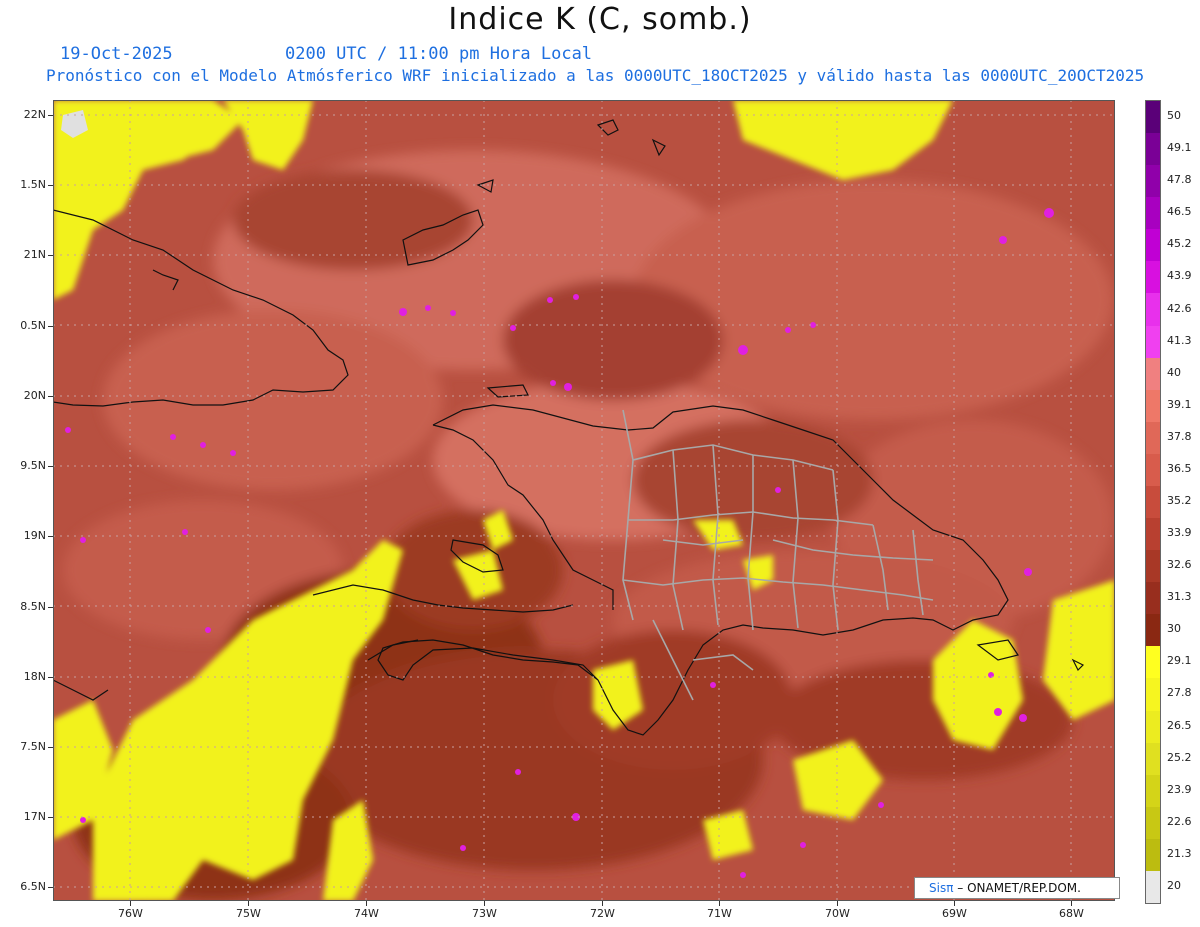 Image resolution: width=1200 pixels, height=927 pixels. What do you see at coordinates (34, 676) in the screenshot?
I see `lat-label: 18N` at bounding box center [34, 676].